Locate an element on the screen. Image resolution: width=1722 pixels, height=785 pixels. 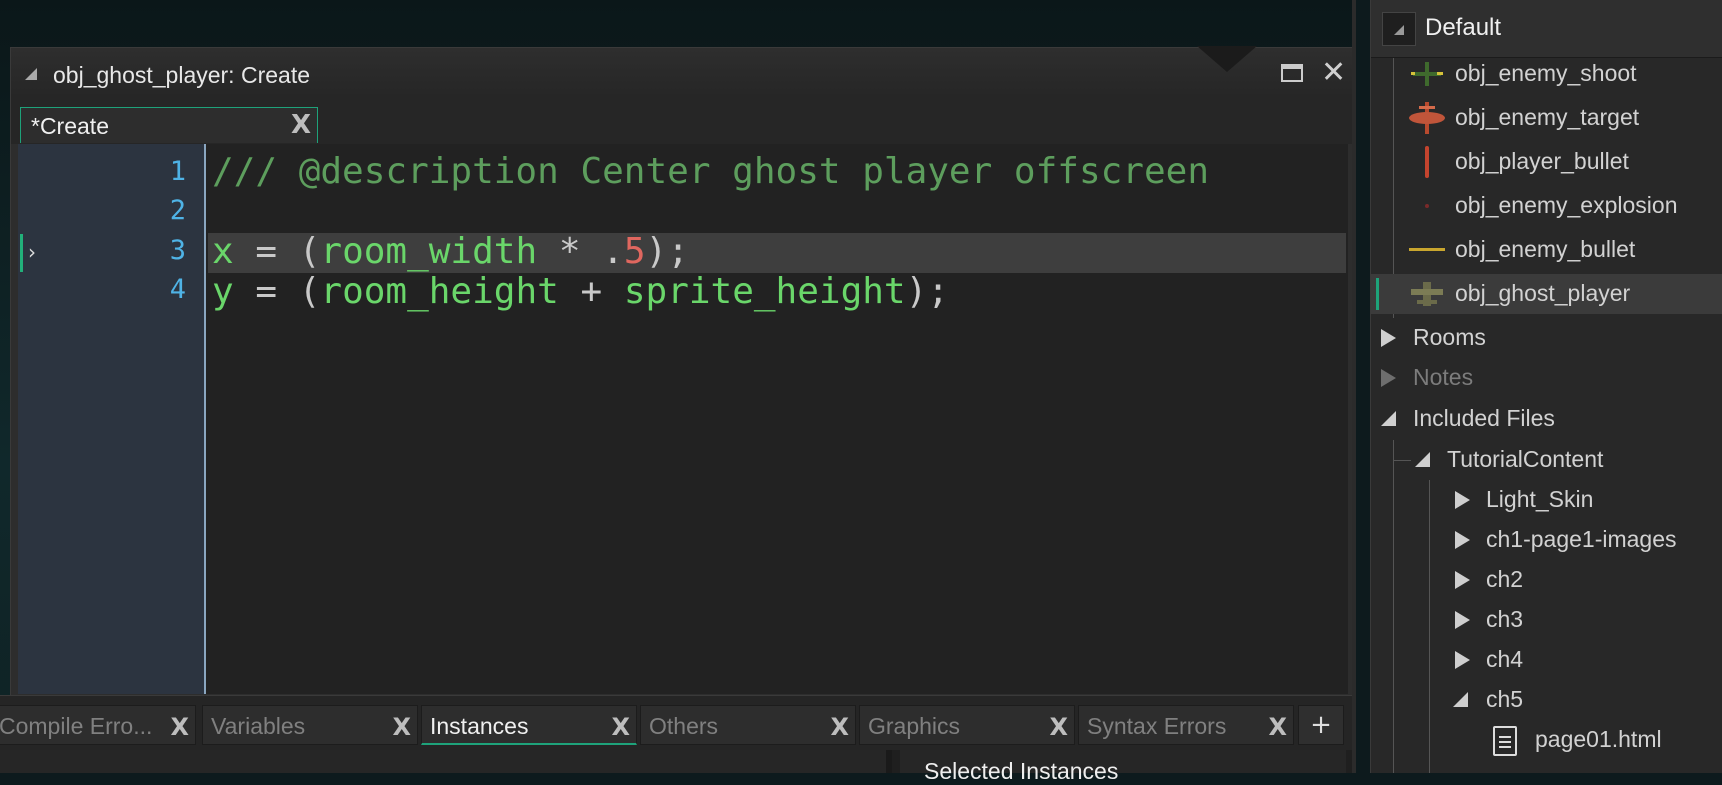
tree-folder-ch2: ch2 is located at coordinates (1546, 580).